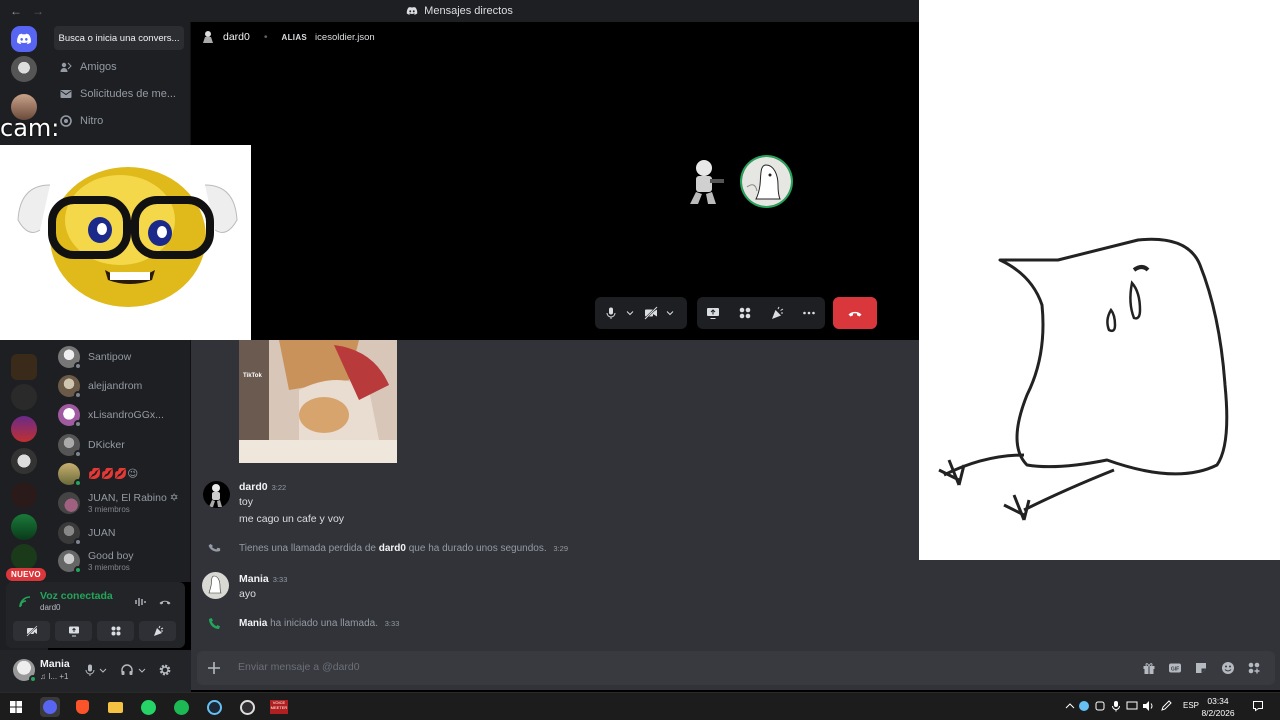 This screenshot has width=1280, height=720. Describe the element at coordinates (115, 385) in the screenshot. I see `dm-name: alejjandrom` at that location.